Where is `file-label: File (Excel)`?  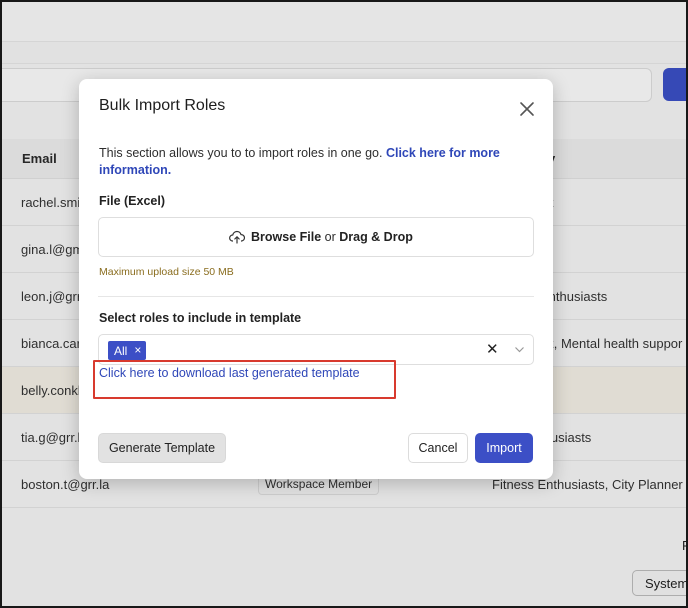 file-label: File (Excel) is located at coordinates (132, 201).